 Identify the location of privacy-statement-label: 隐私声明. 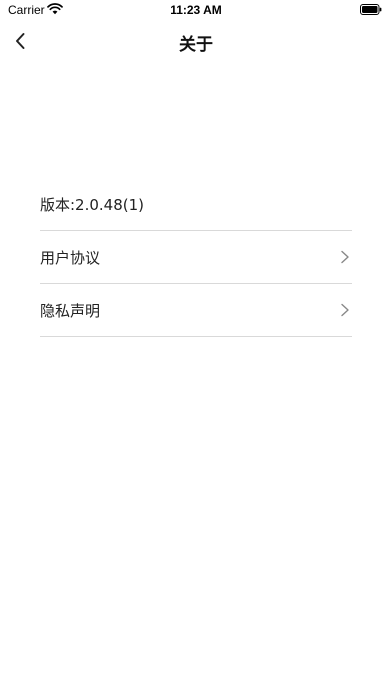
(70, 310).